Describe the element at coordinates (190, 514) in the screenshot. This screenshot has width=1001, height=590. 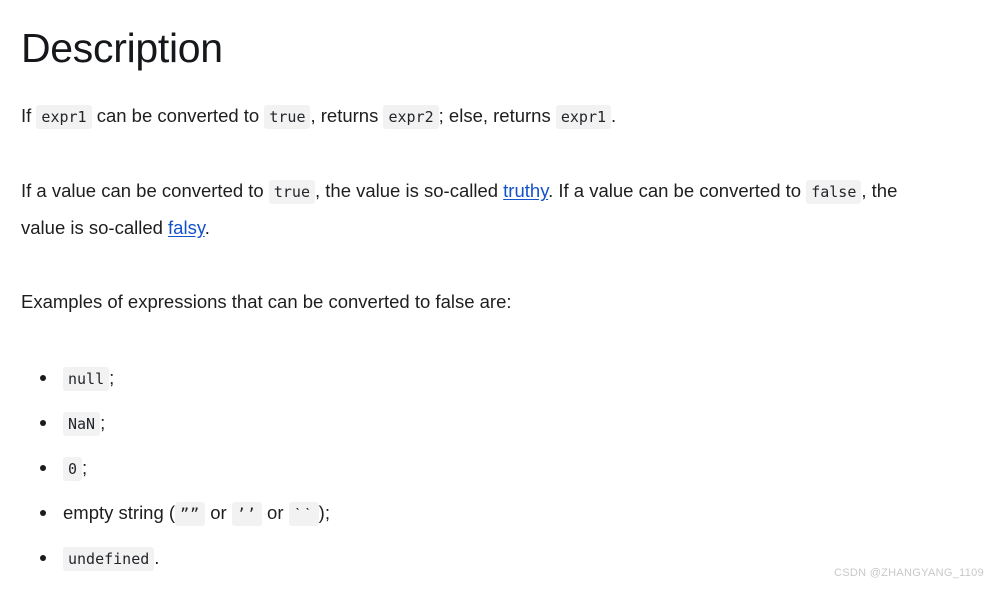
I see `code-double-quotes: ””` at that location.